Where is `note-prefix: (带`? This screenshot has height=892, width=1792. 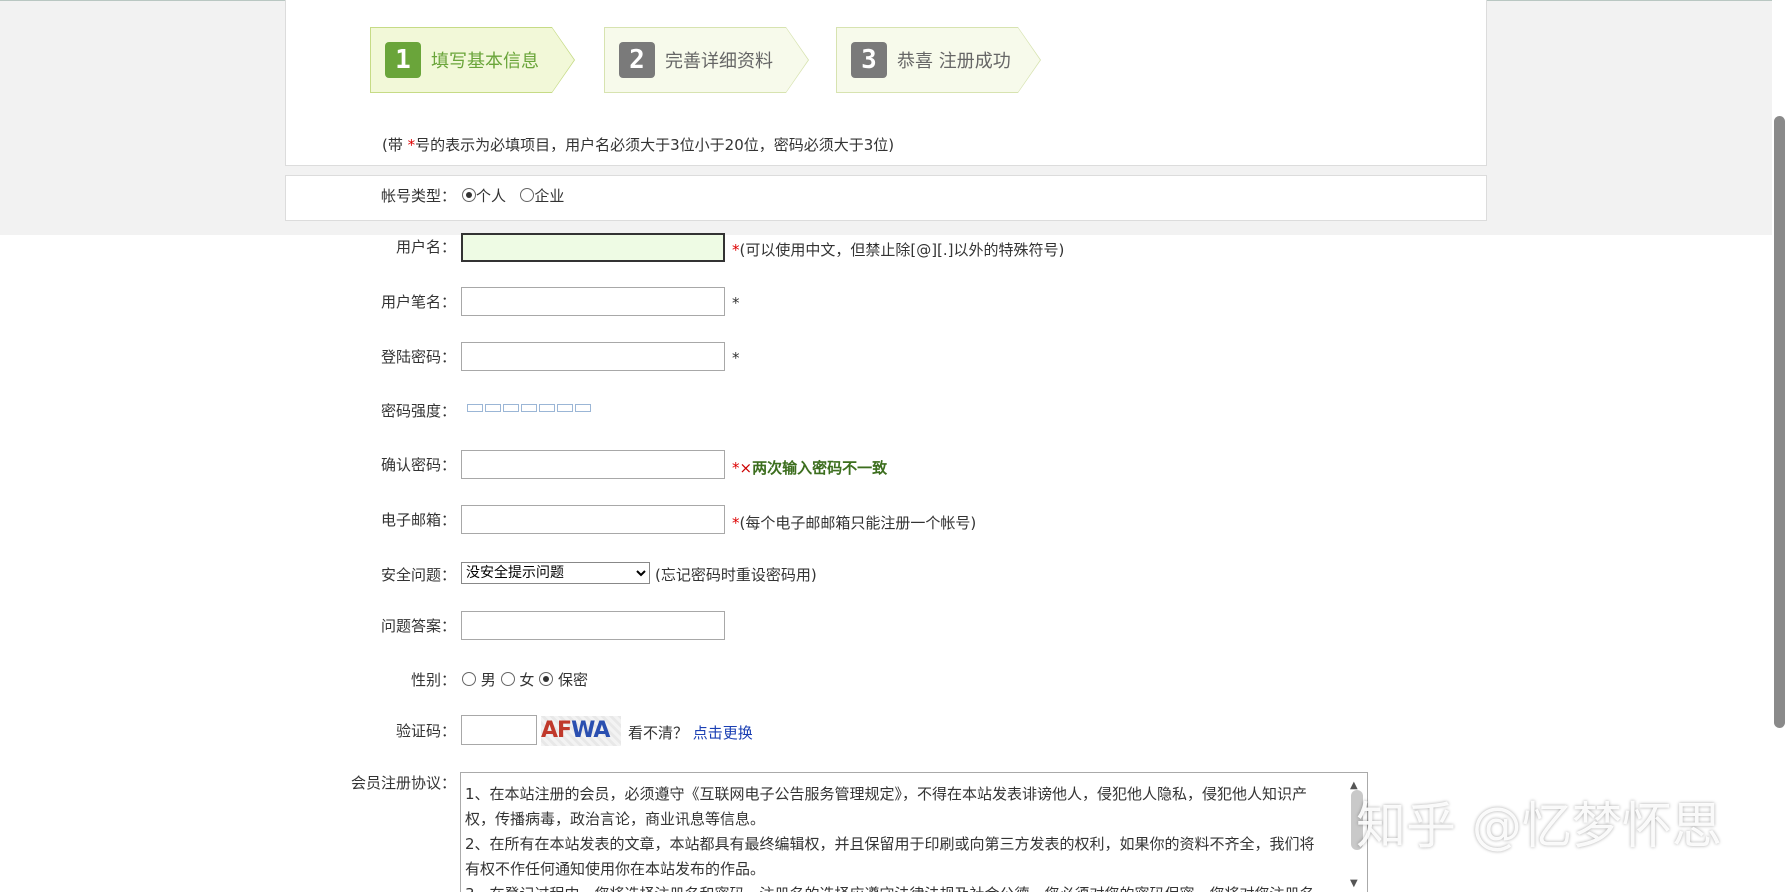
note-prefix: (带 is located at coordinates (395, 145).